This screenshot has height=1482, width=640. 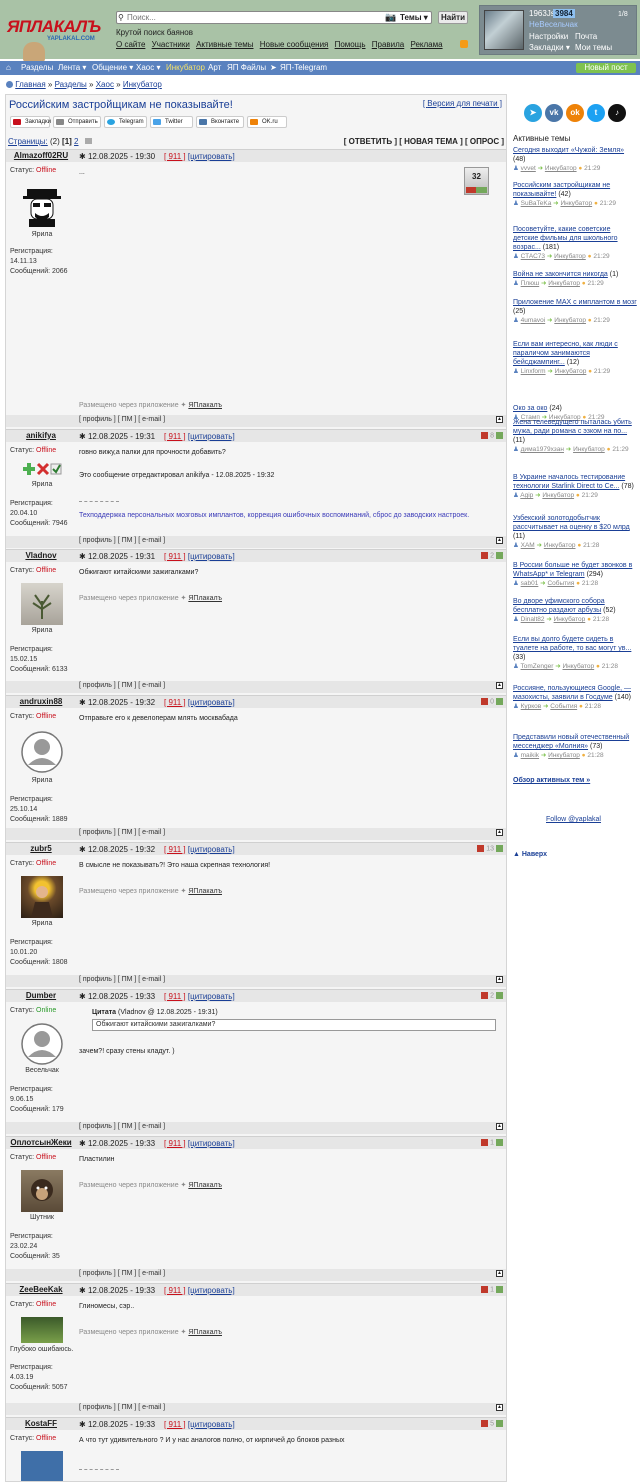 What do you see at coordinates (533, 619) in the screenshot?
I see `active-topic-user: Dinalt82` at bounding box center [533, 619].